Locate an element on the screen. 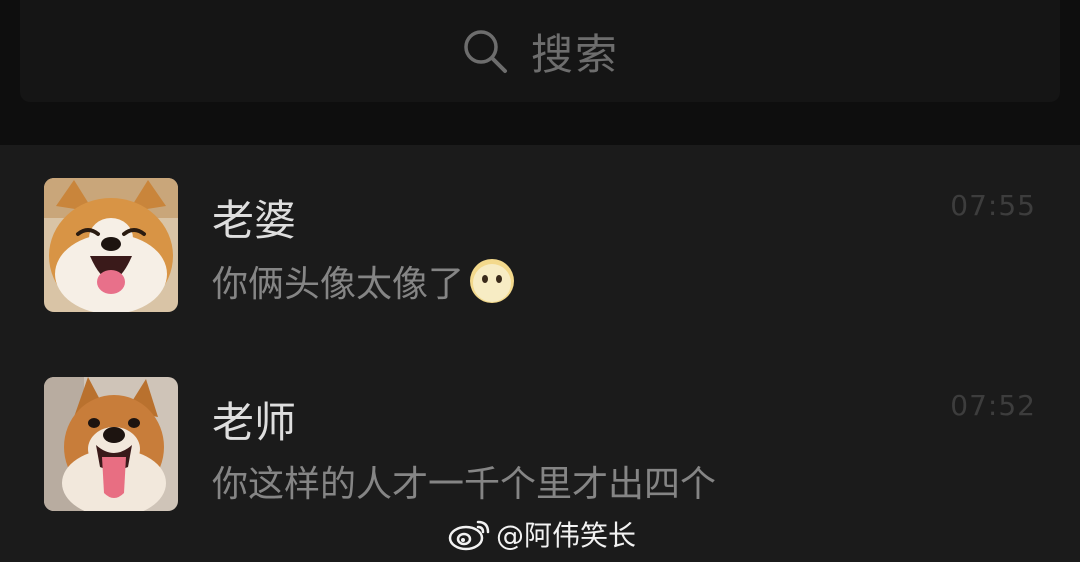  message-text: 你这样的人才一千个里才出四个 is located at coordinates (464, 484).